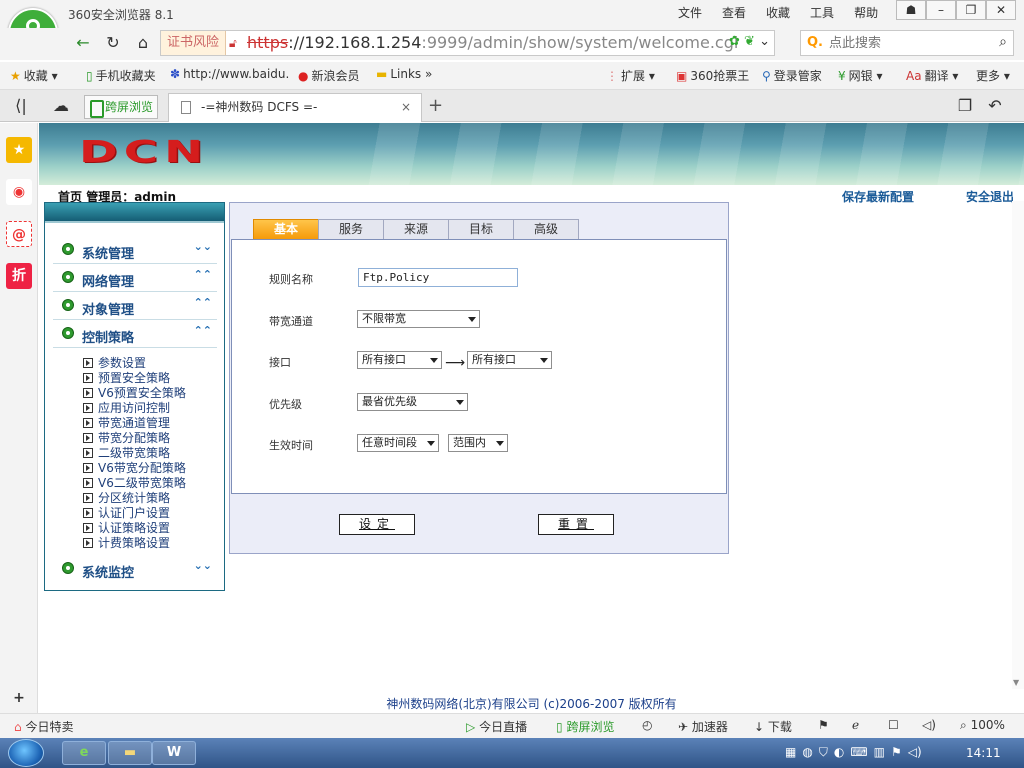 The image size is (1024, 768). I want to click on menu-control-policy: 控制策略 ⌃⌃, so click(135, 335).